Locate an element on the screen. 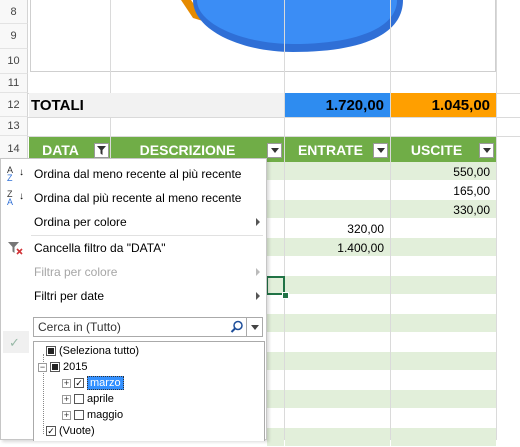  uscite-cell: 165,00 is located at coordinates (443, 190).